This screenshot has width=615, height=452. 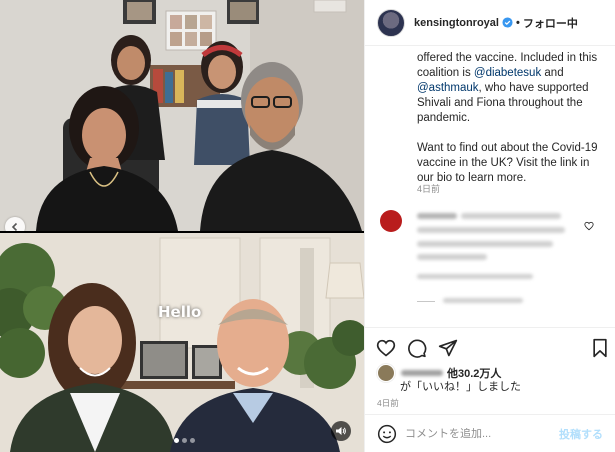 What do you see at coordinates (552, 73) in the screenshot?
I see `caption-text: and` at bounding box center [552, 73].